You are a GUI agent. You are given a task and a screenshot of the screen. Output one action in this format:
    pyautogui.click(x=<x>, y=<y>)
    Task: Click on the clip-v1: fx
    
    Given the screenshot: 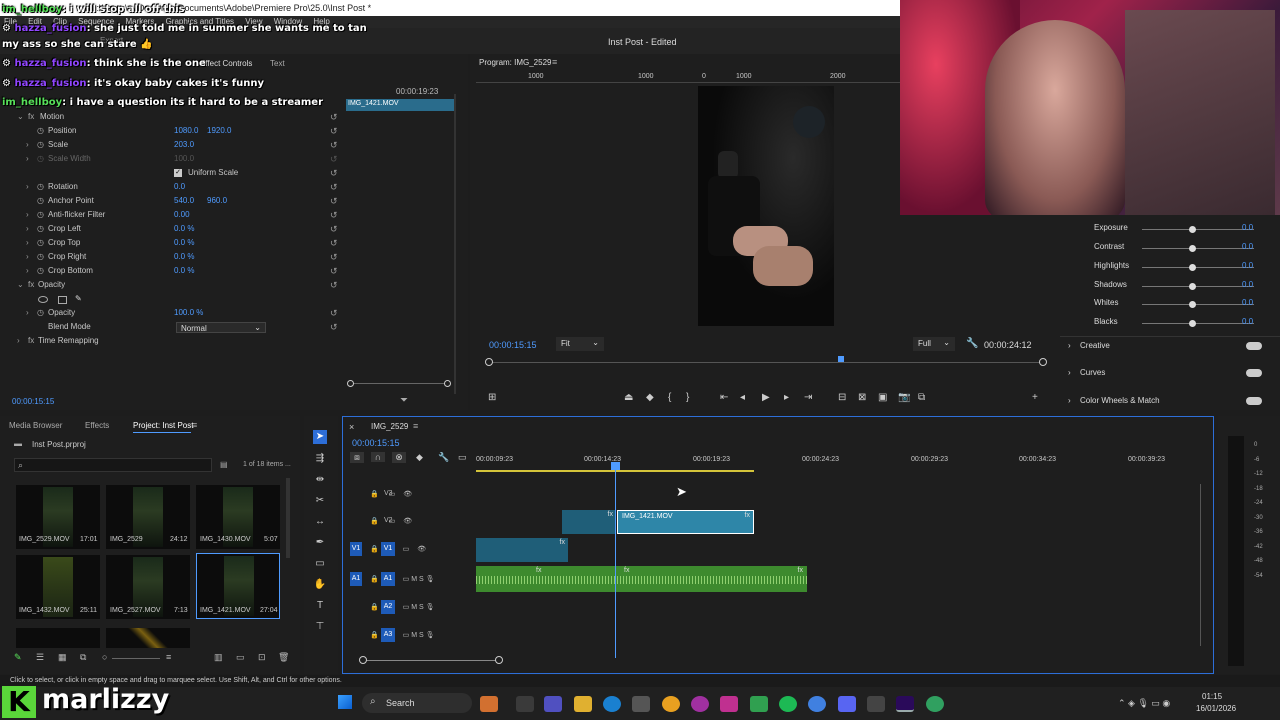 What is the action you would take?
    pyautogui.click(x=522, y=550)
    